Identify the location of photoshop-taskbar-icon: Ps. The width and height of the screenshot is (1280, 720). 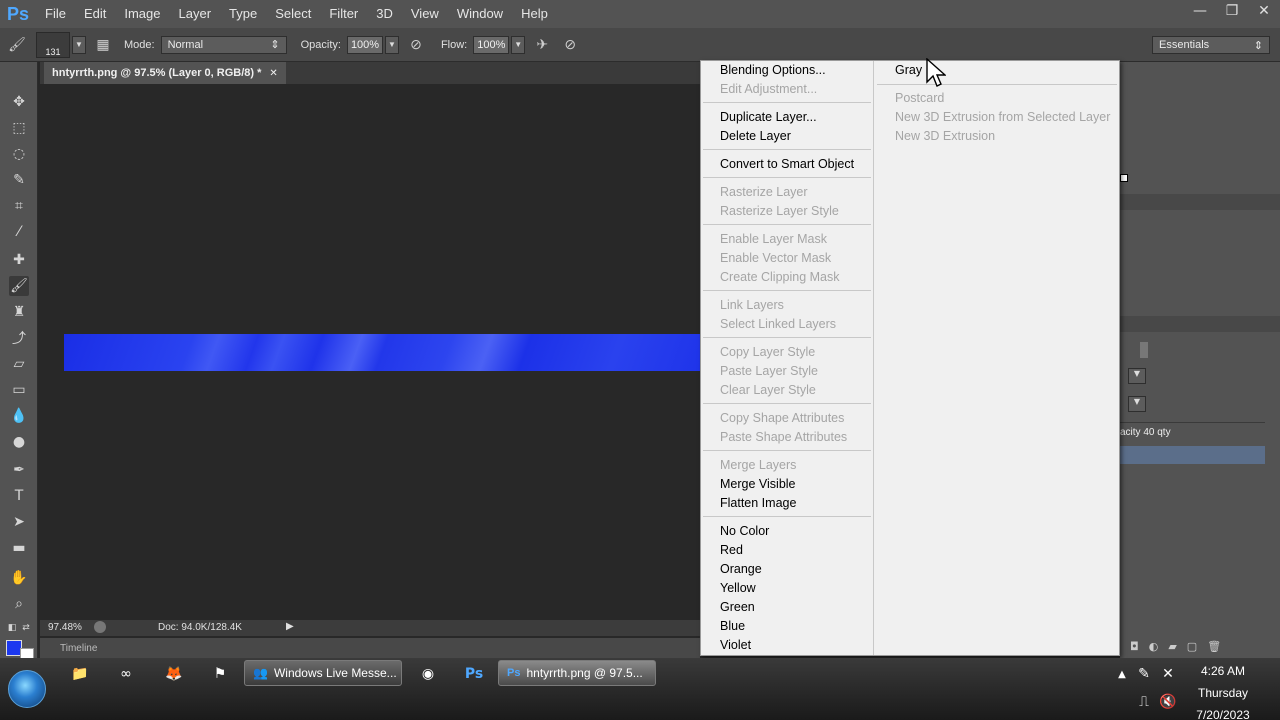
(474, 674).